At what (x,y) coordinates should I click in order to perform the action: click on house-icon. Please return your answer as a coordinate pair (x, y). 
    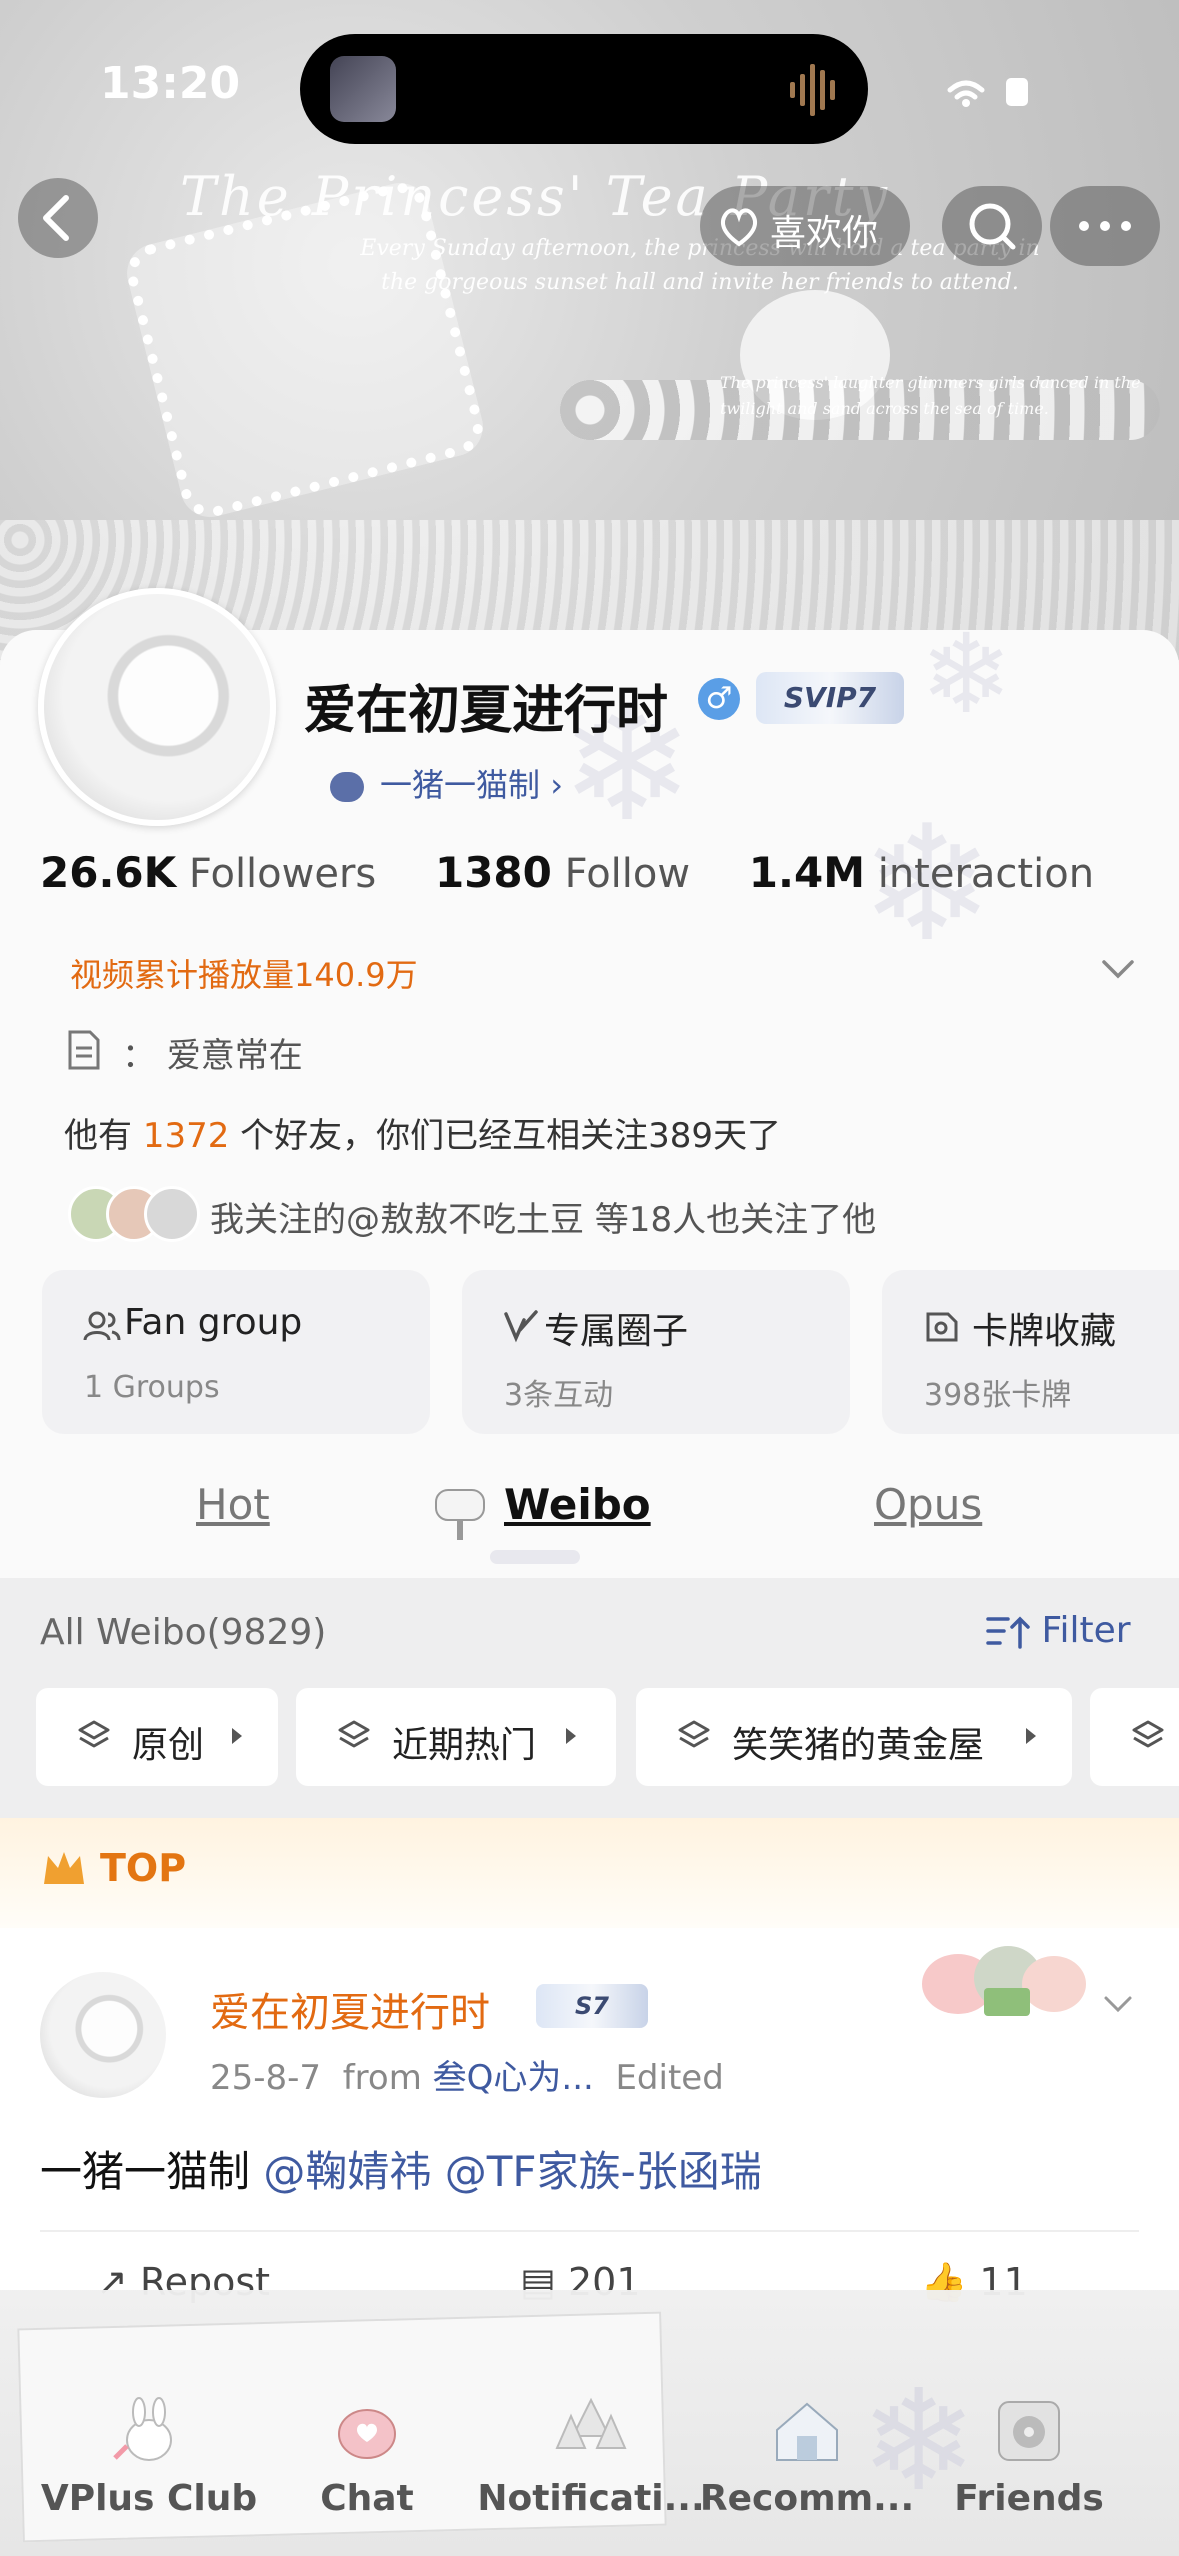
    Looking at the image, I should click on (807, 2431).